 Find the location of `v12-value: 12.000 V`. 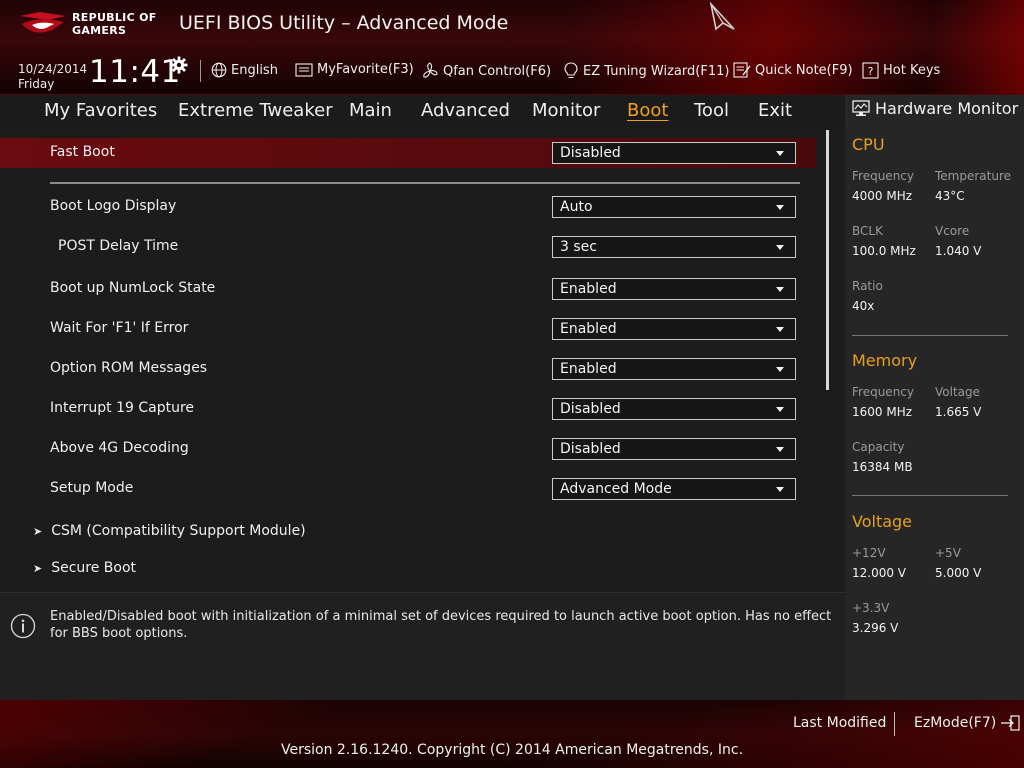

v12-value: 12.000 V is located at coordinates (879, 573).